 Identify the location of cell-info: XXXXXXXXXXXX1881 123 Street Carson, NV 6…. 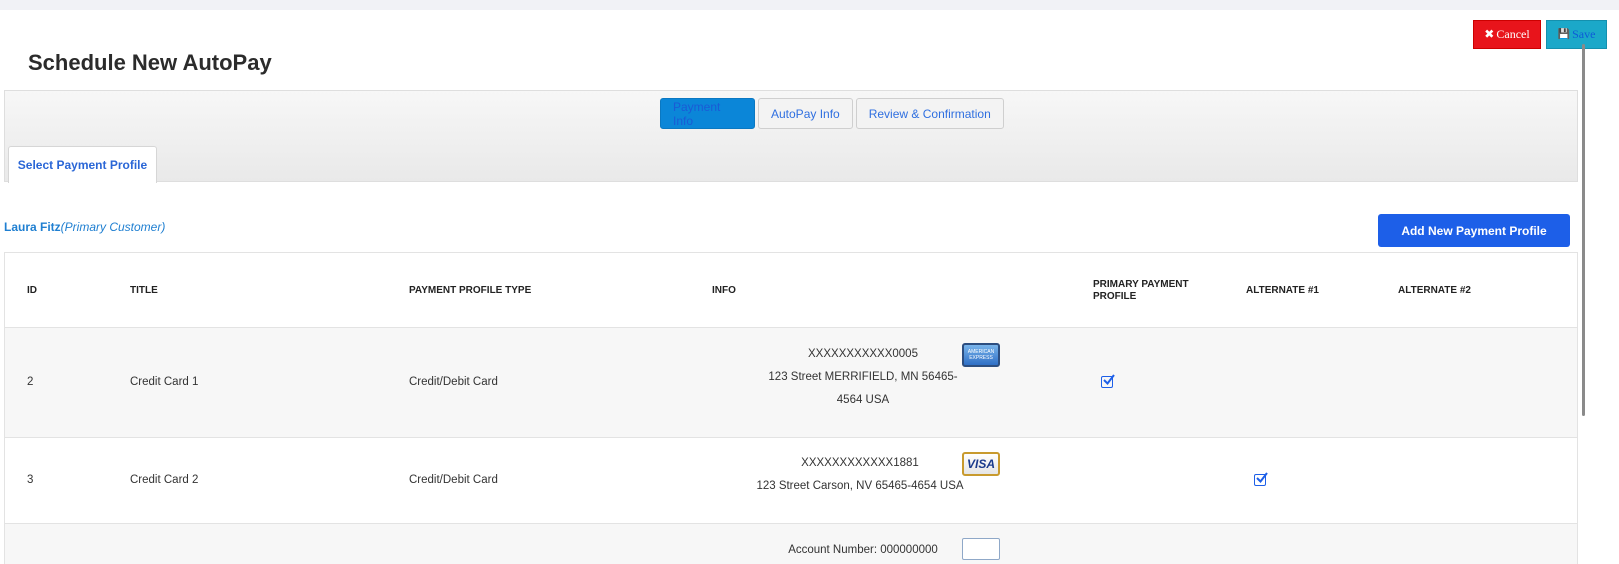
(860, 475).